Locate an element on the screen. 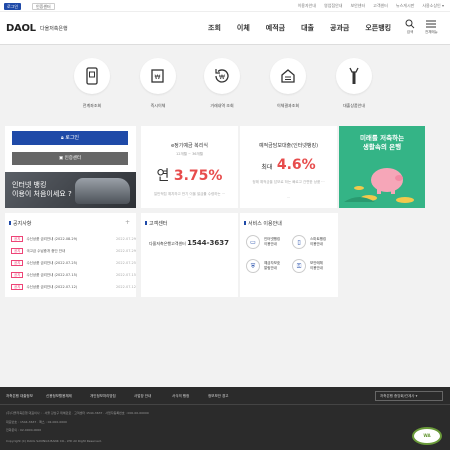  service-item-smart: ▯ 스마트뱅킹 이용안내 is located at coordinates (309, 242).